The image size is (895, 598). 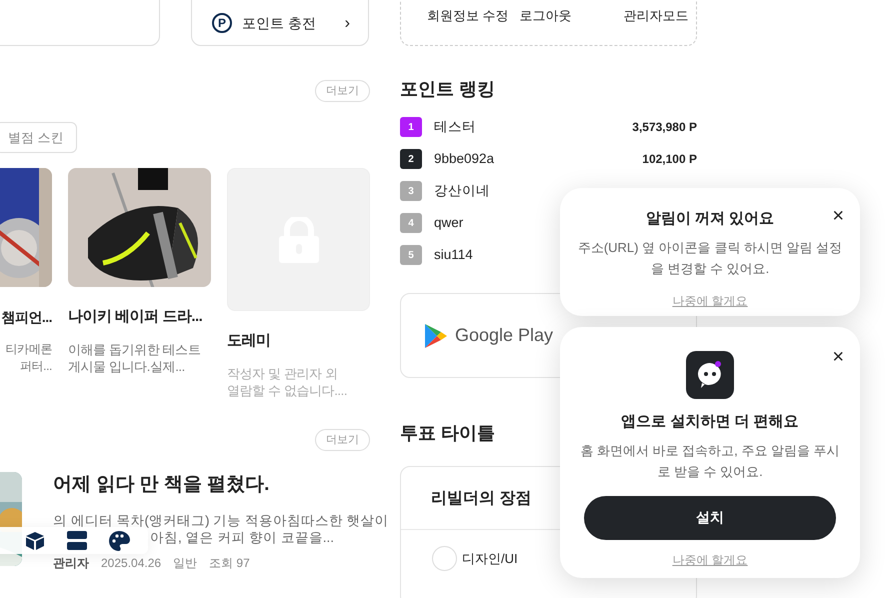 I want to click on card-excerpt: 티카메론, so click(x=28, y=349).